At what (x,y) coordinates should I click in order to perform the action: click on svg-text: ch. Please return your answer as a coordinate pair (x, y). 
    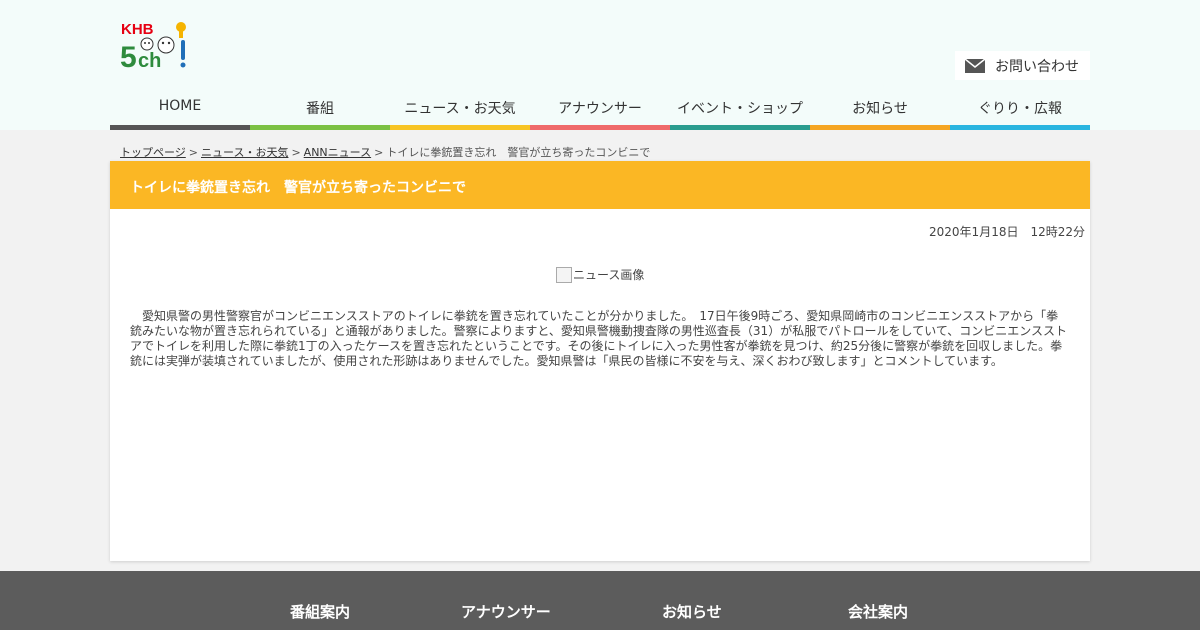
    Looking at the image, I should click on (149, 61).